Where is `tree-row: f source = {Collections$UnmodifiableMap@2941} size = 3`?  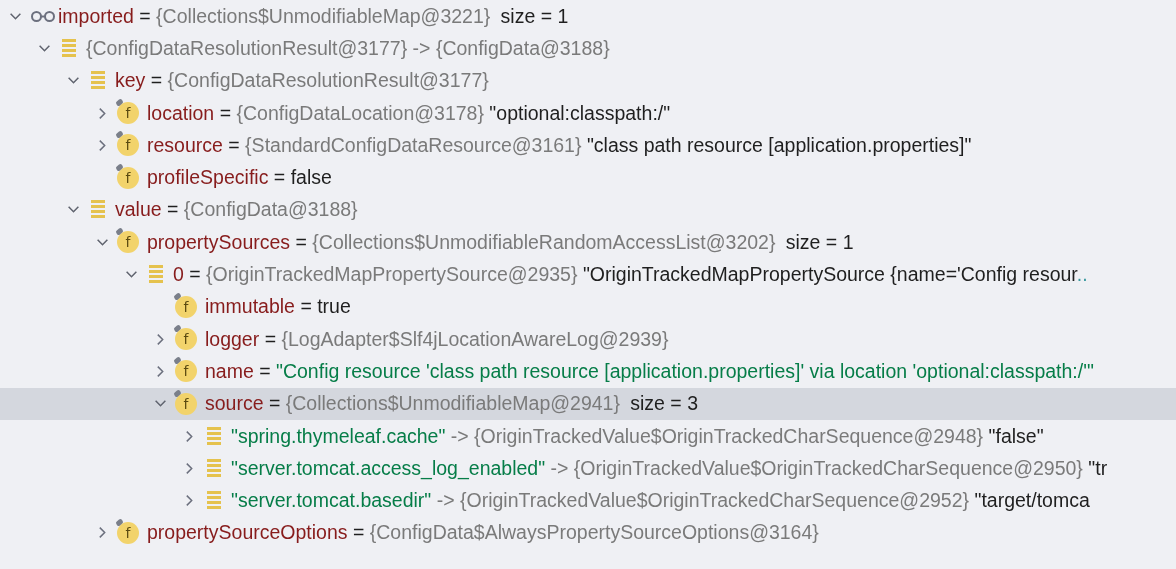
tree-row: f source = {Collections$UnmodifiableMap@2941} size = 3 is located at coordinates (588, 403).